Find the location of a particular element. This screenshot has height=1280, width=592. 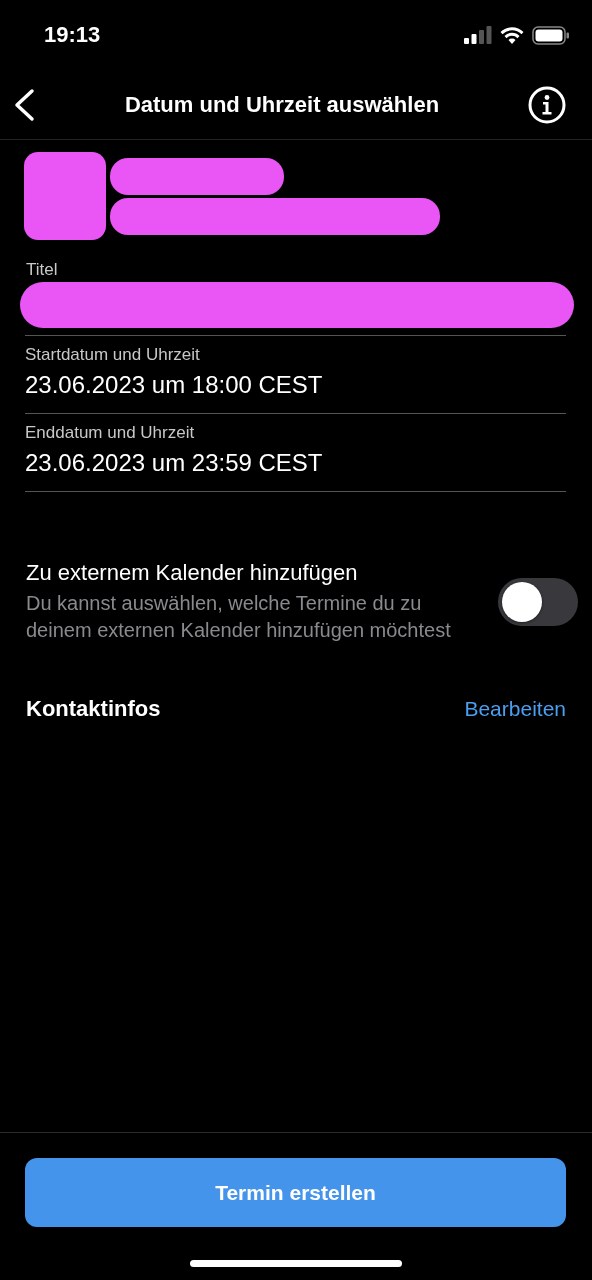

battery-icon is located at coordinates (551, 35).